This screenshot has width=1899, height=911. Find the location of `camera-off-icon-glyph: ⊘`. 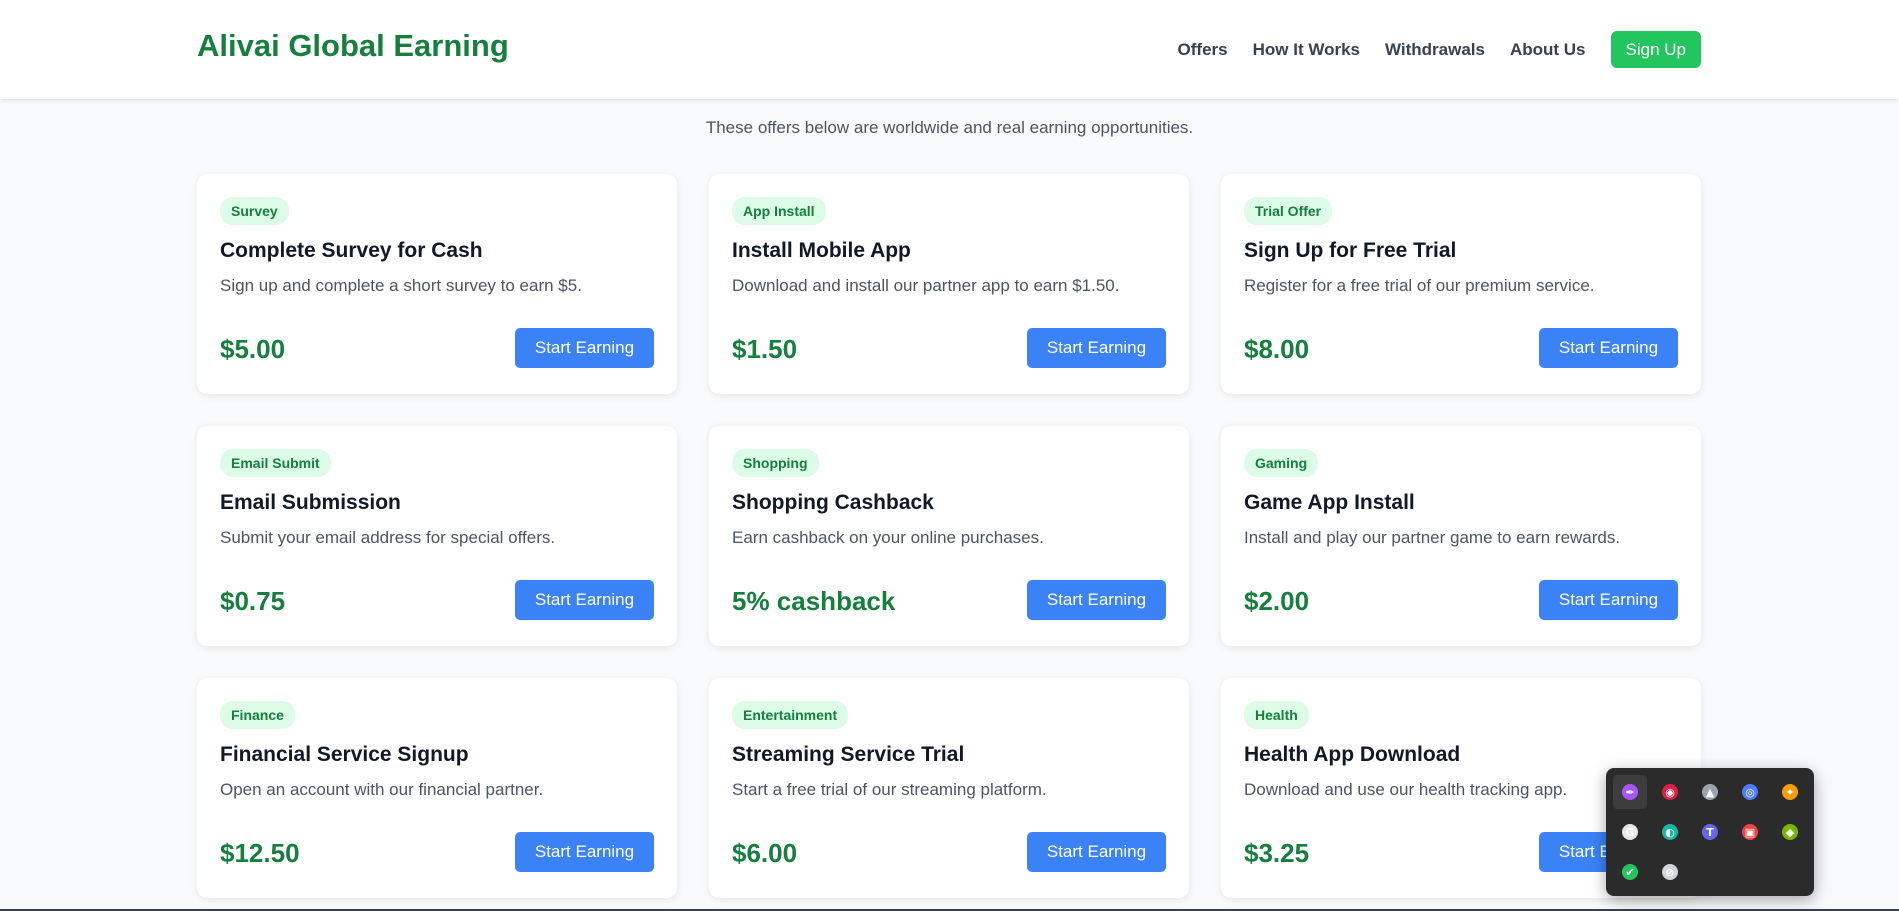

camera-off-icon-glyph: ⊘ is located at coordinates (1670, 872).